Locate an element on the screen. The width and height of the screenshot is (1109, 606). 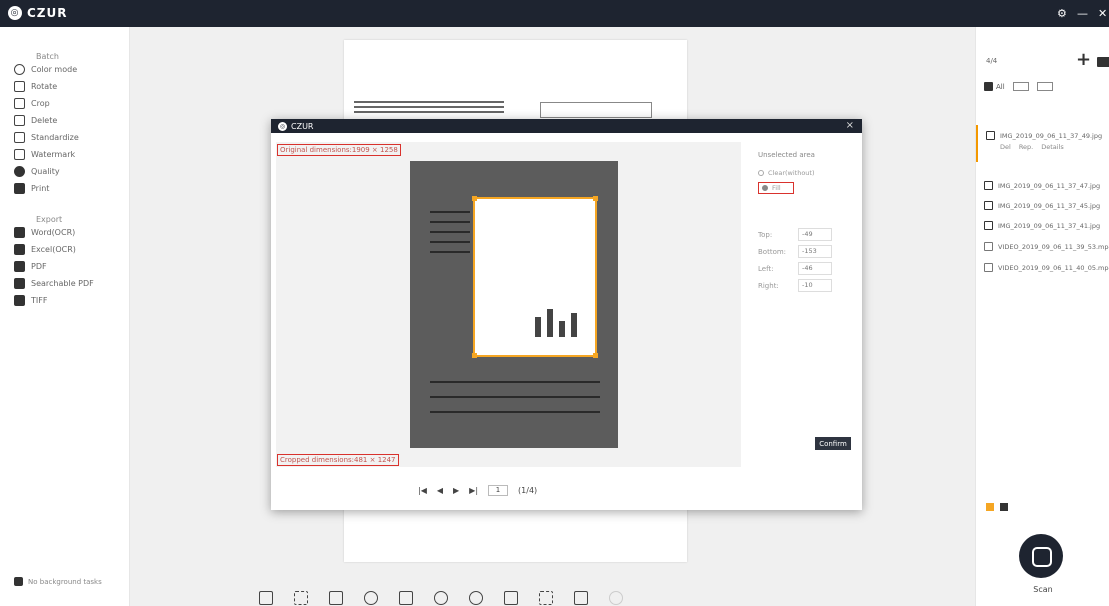
background-tasks-link: No background tasks is located at coordinates (58, 581).